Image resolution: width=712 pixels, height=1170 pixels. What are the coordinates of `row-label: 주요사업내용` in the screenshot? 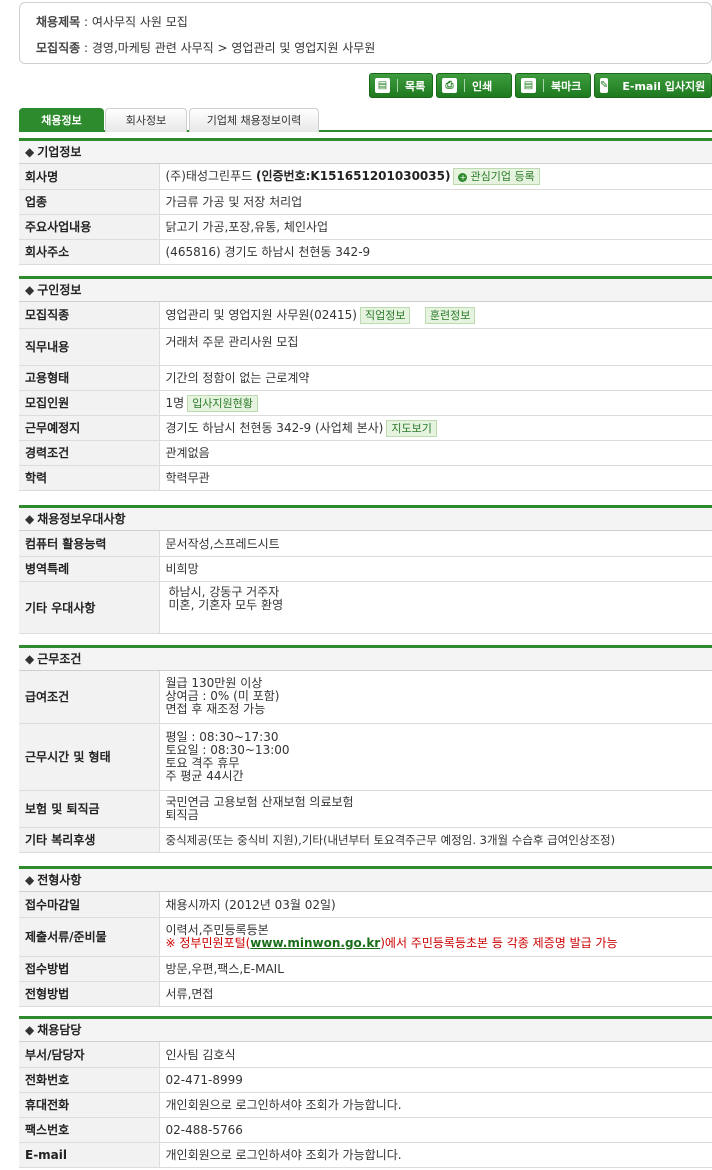 It's located at (89, 227).